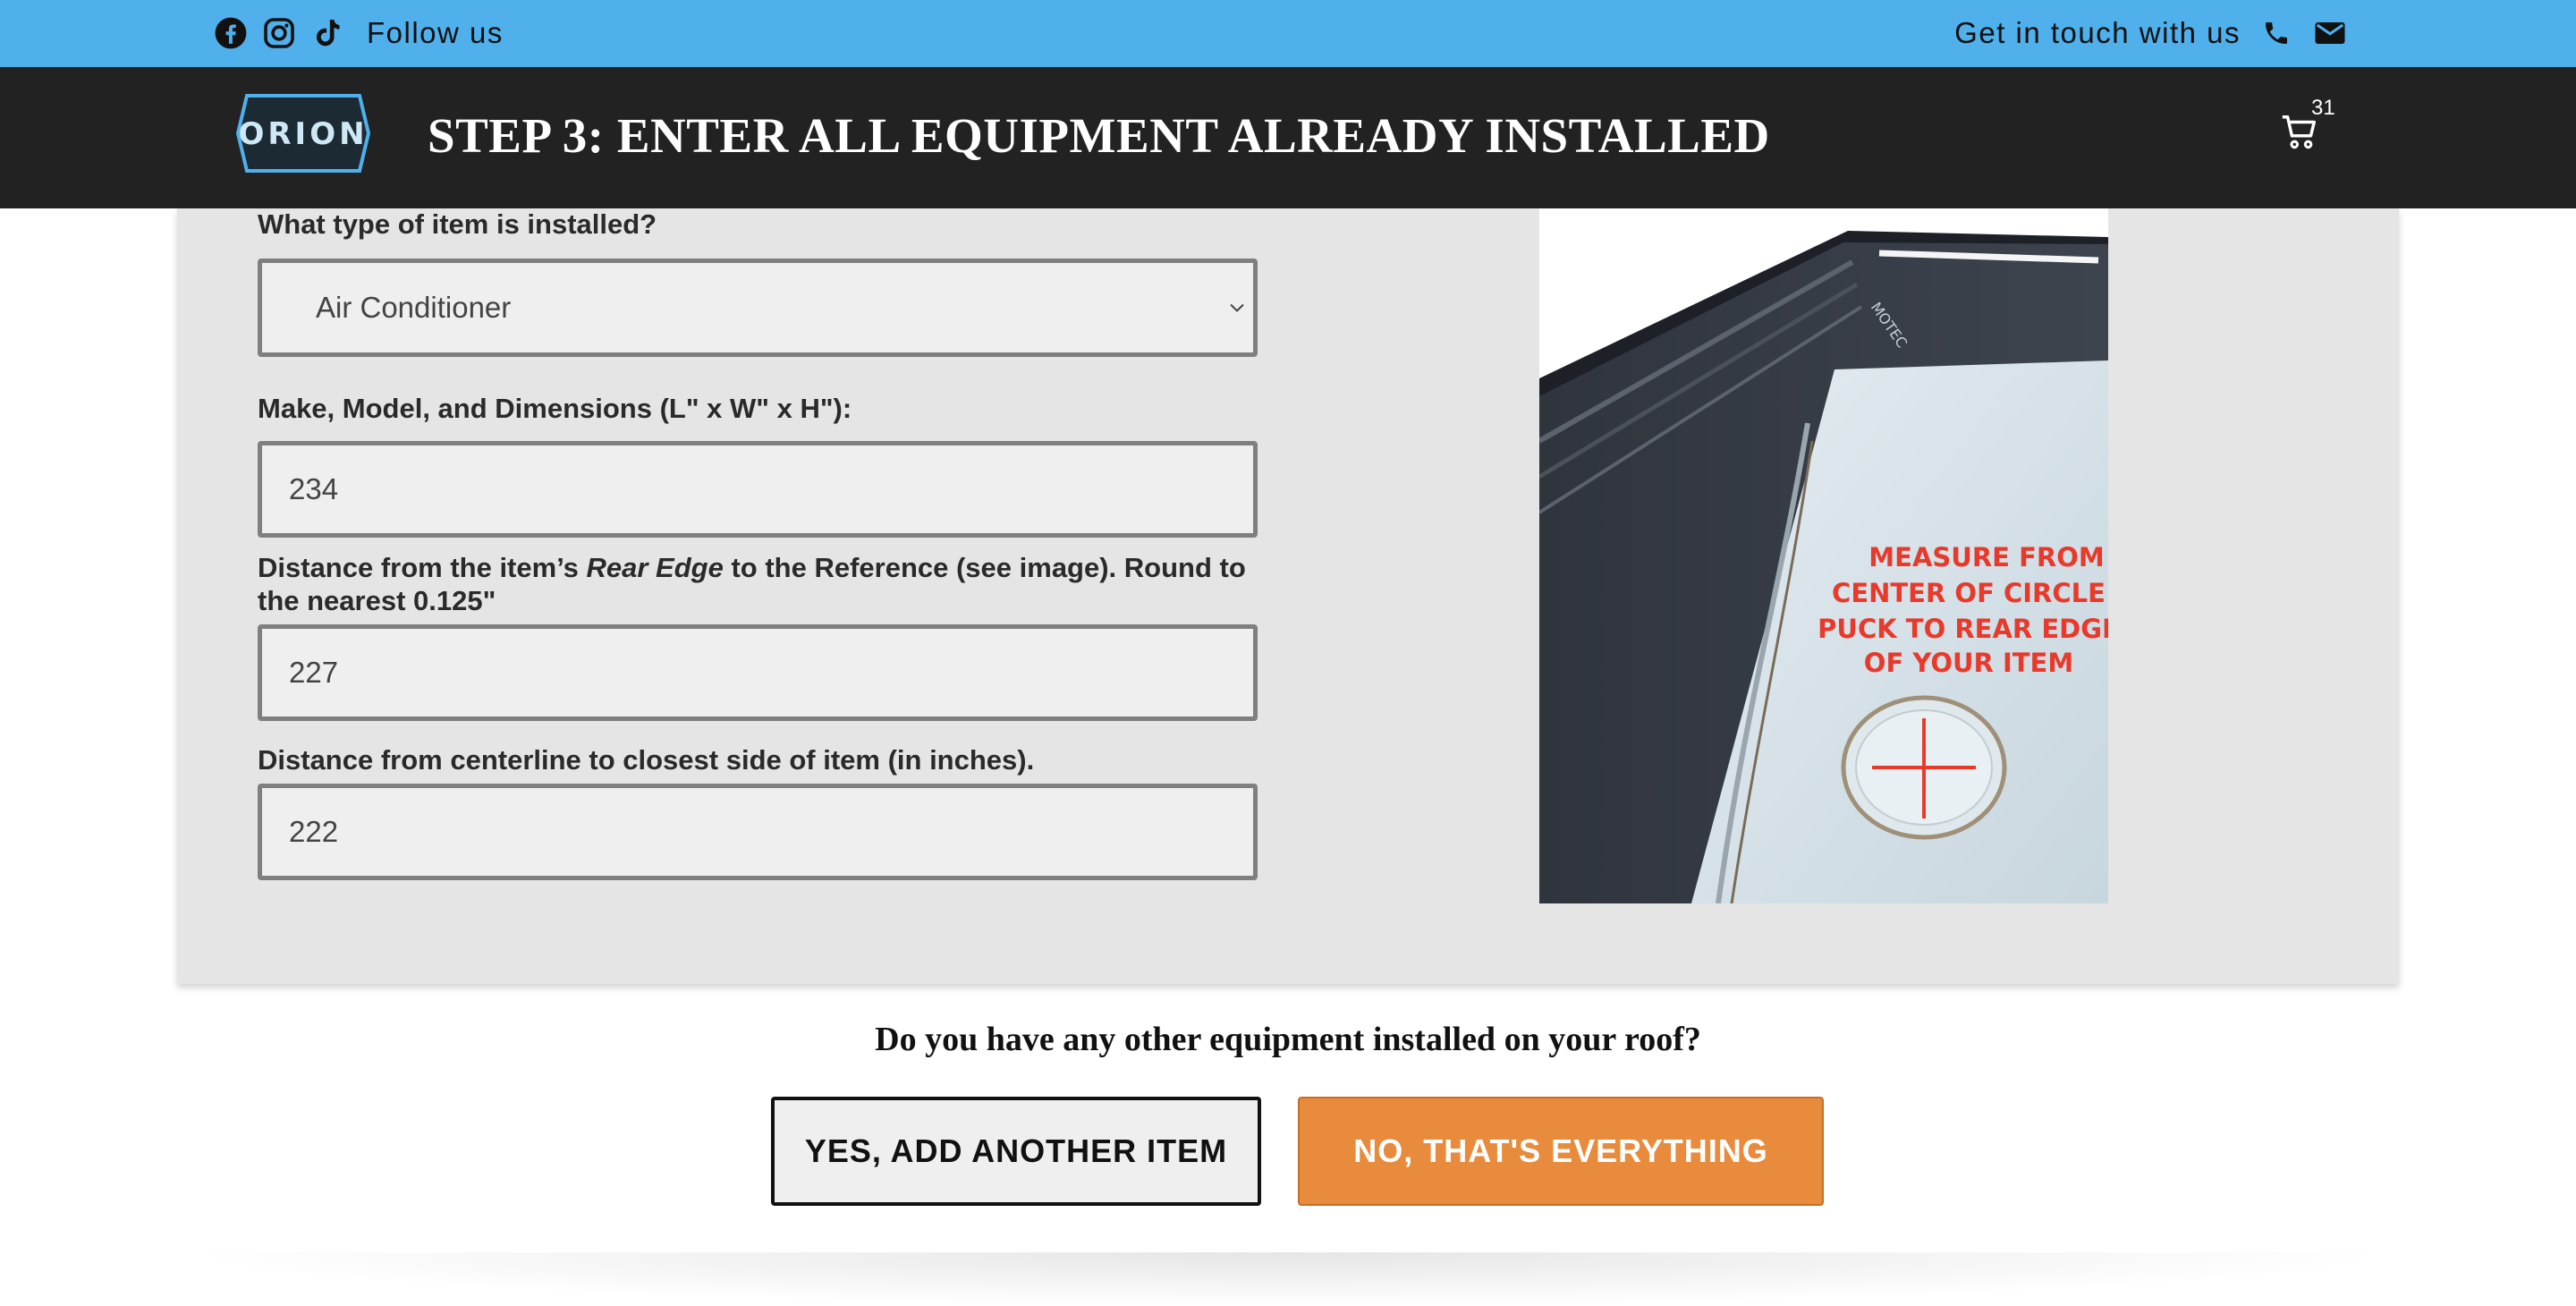 This screenshot has width=2576, height=1306. Describe the element at coordinates (435, 33) in the screenshot. I see `follow-us-label: Follow us` at that location.